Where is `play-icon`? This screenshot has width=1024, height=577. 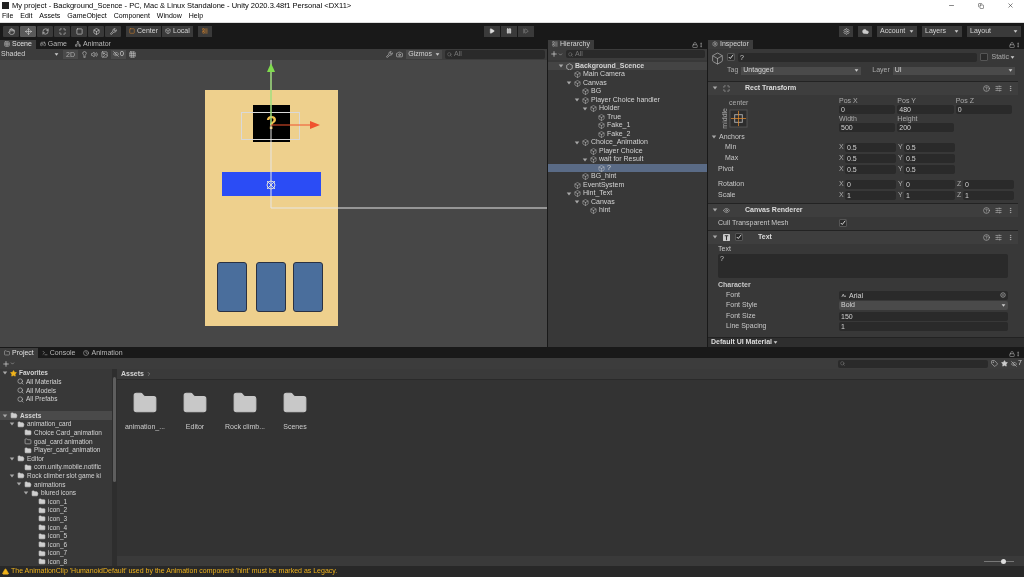
play-icon is located at coordinates (492, 31).